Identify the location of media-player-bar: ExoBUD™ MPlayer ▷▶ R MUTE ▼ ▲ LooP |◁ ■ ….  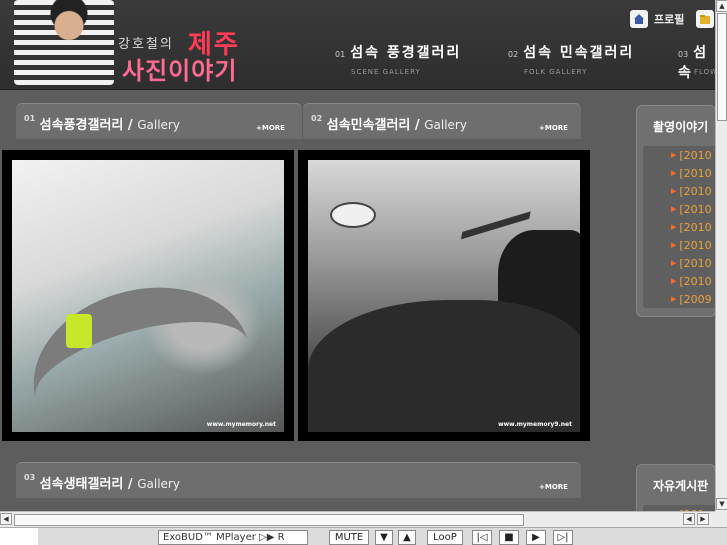
(363, 536).